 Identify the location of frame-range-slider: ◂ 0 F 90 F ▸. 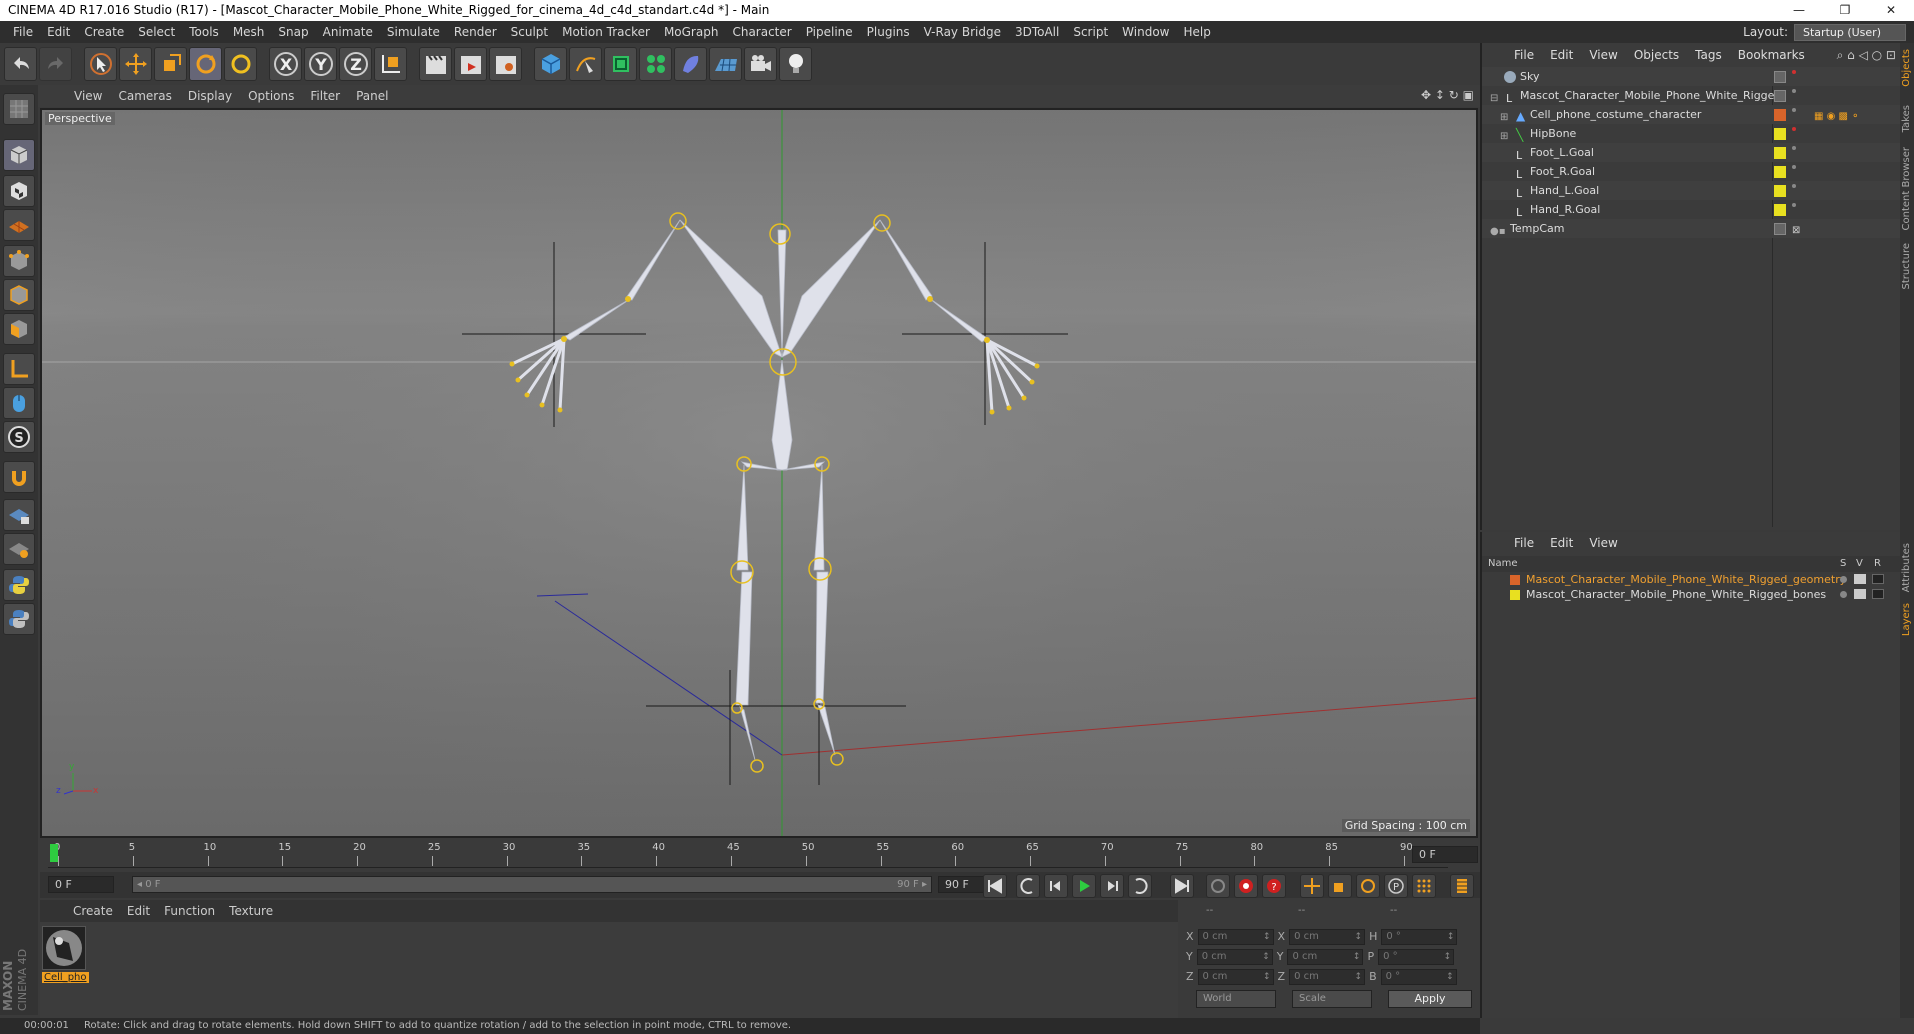
(532, 884).